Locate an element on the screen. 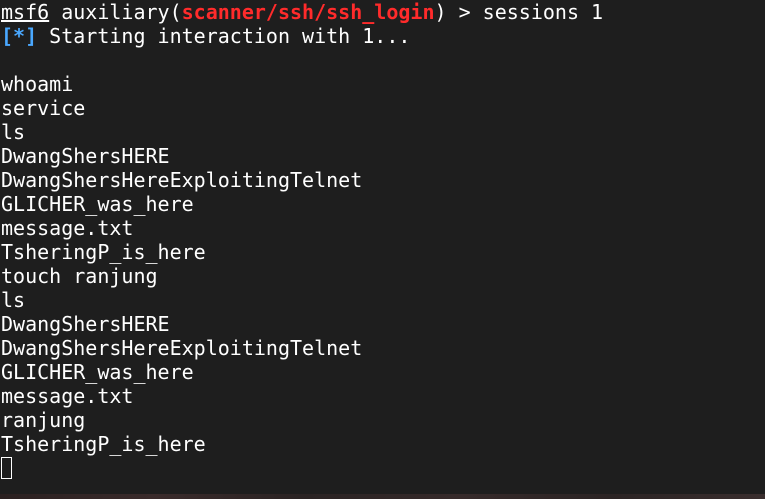  prompt-context-suffix: ) > is located at coordinates (458, 12).